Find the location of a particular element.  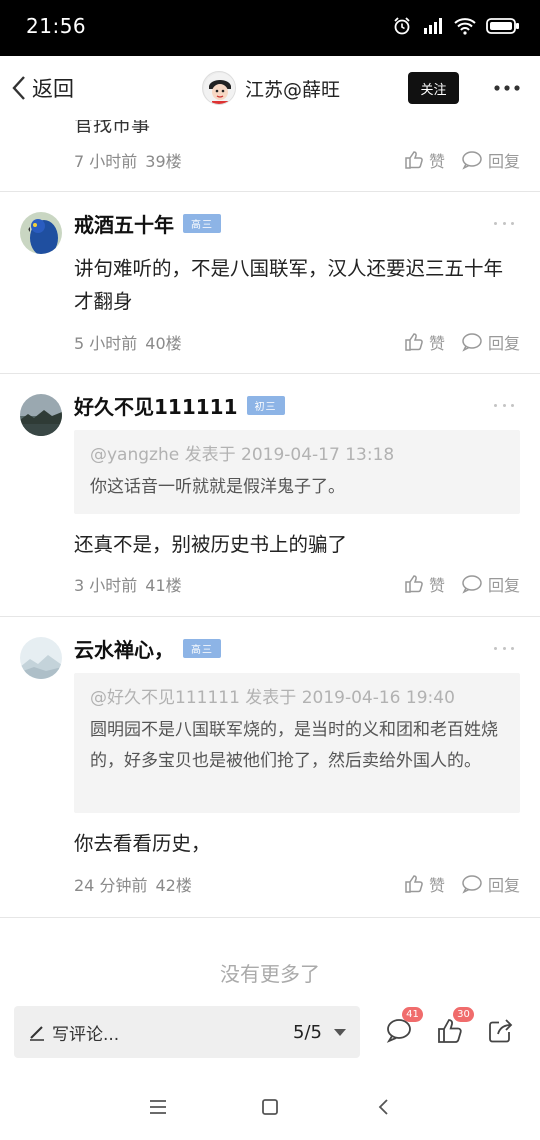

comment-count-badge: 41 is located at coordinates (412, 1014).